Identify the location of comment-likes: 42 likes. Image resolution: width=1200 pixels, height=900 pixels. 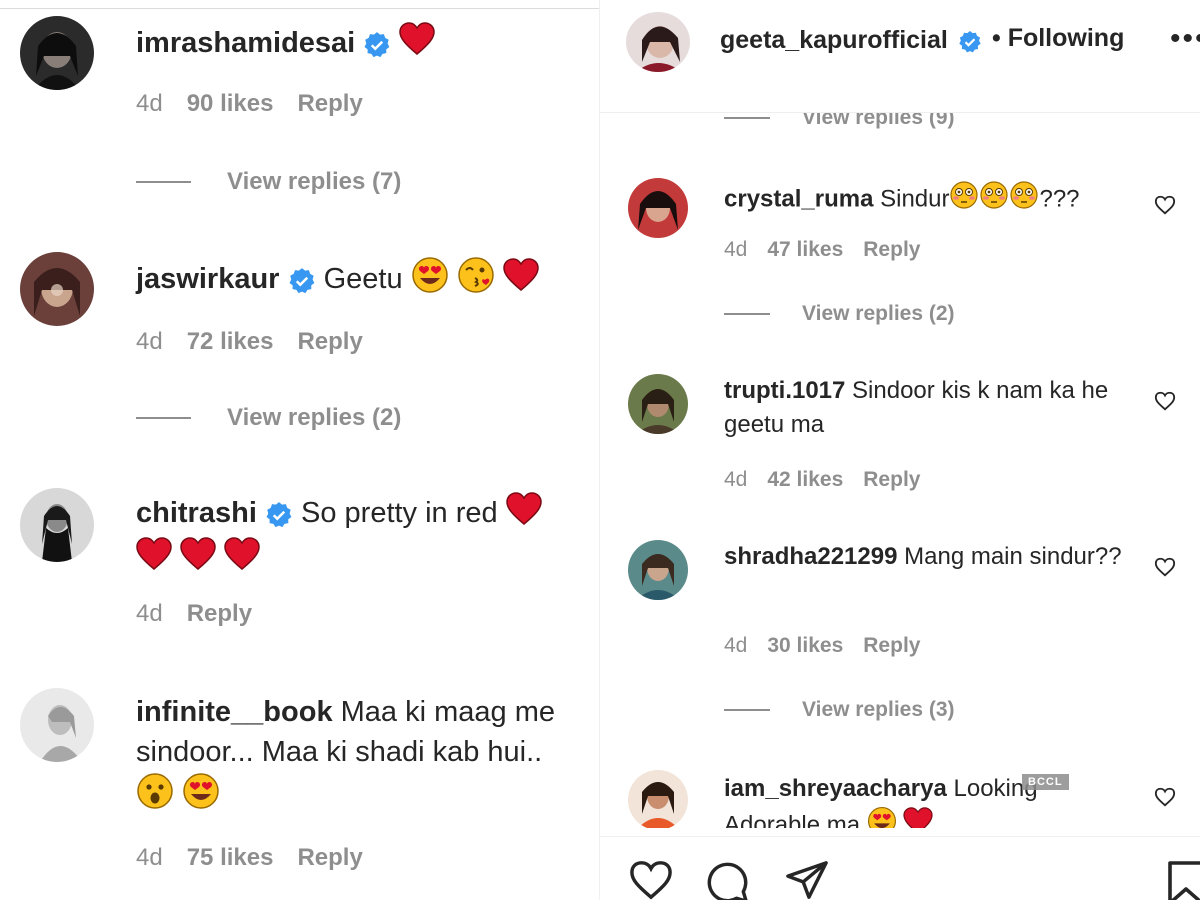
(805, 479).